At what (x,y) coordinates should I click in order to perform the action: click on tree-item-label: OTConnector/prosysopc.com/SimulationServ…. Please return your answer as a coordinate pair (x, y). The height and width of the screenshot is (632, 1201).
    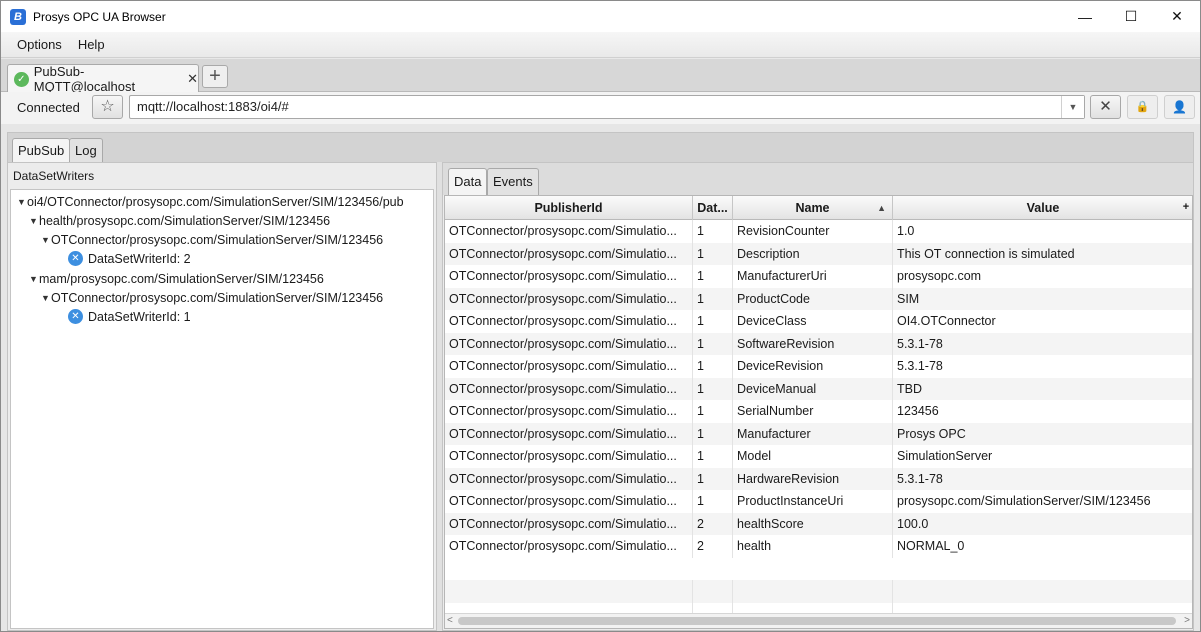
    Looking at the image, I should click on (217, 239).